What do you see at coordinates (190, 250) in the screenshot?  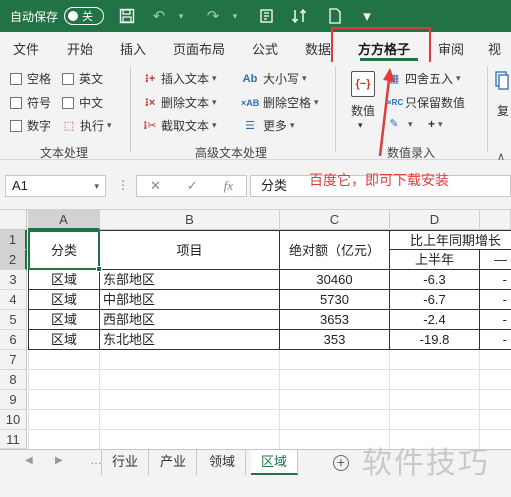 I see `header-item: 项目` at bounding box center [190, 250].